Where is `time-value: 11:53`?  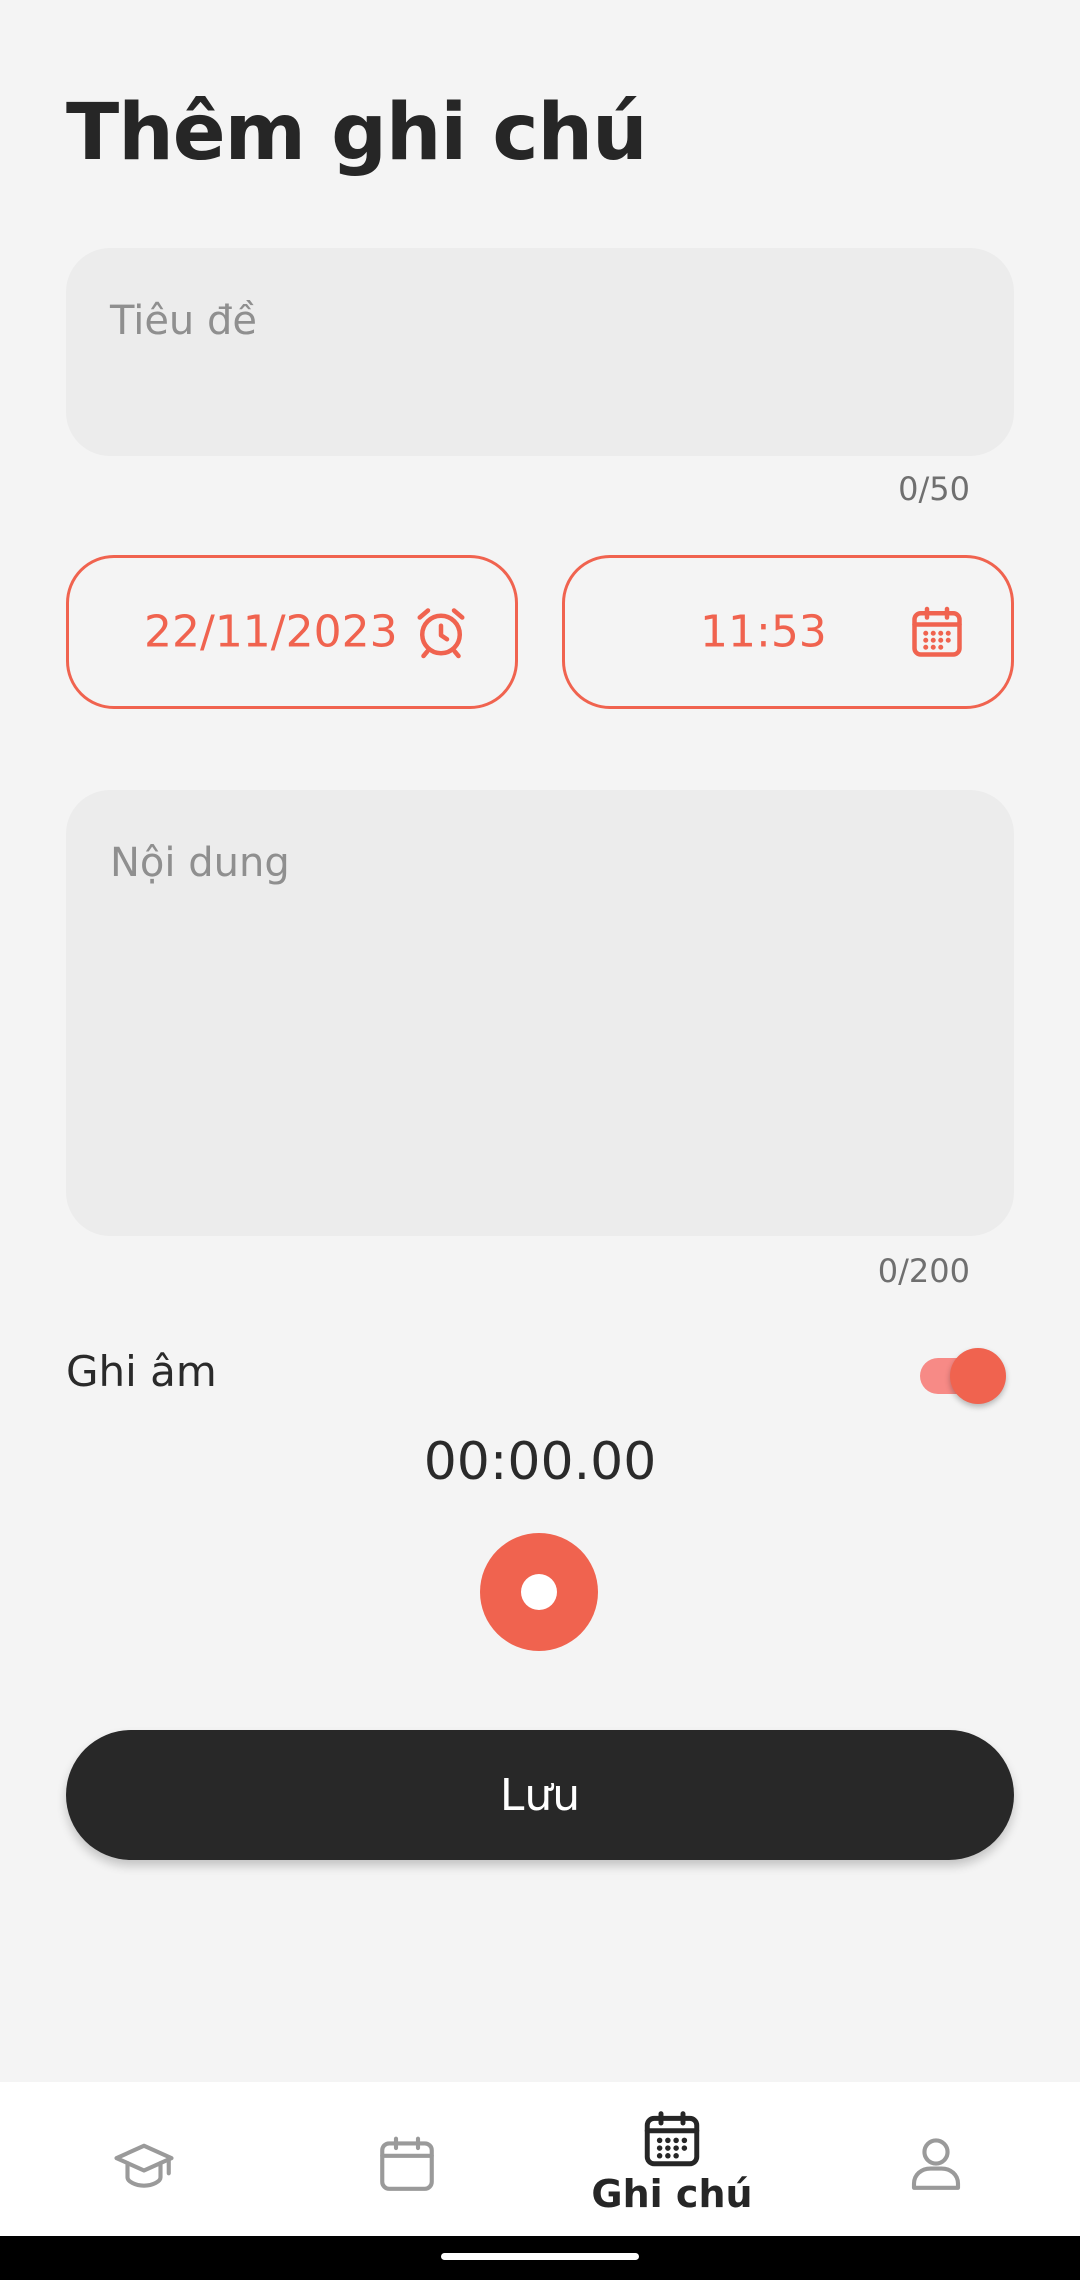
time-value: 11:53 is located at coordinates (763, 632).